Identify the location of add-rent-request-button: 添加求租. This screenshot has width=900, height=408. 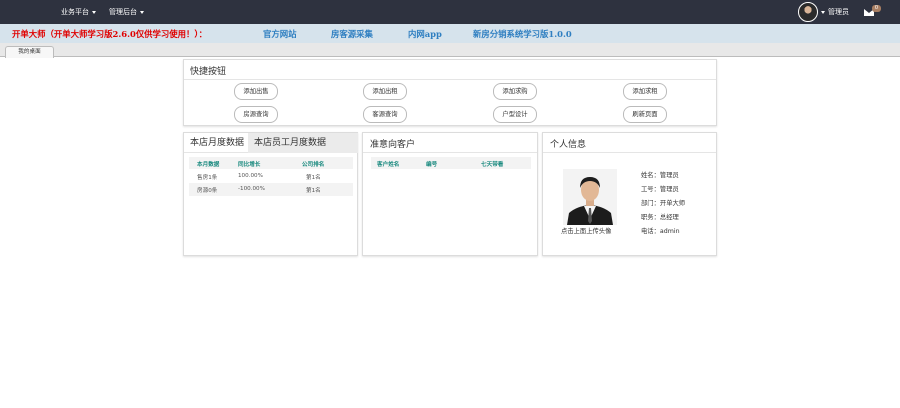
(645, 91).